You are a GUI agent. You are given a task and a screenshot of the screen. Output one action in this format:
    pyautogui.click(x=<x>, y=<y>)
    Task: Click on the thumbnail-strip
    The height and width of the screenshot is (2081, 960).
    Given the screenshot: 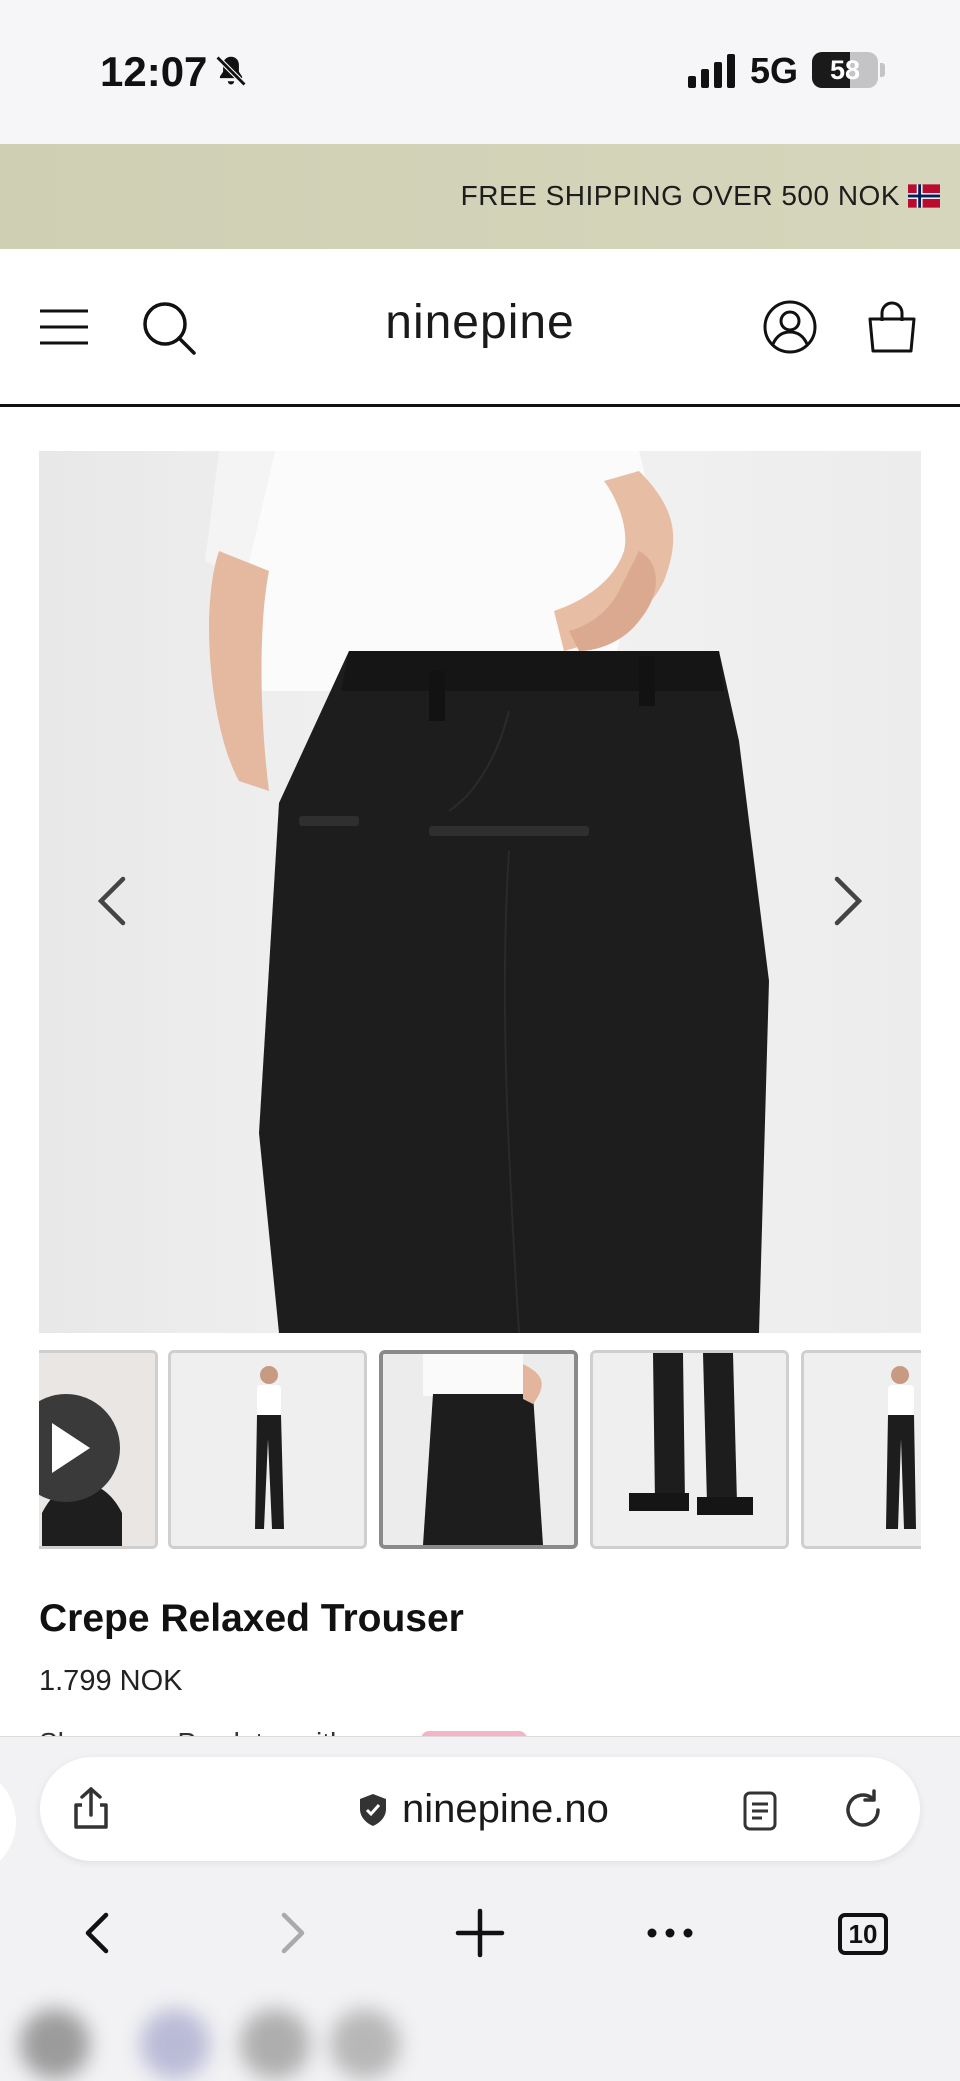 What is the action you would take?
    pyautogui.click(x=480, y=1451)
    